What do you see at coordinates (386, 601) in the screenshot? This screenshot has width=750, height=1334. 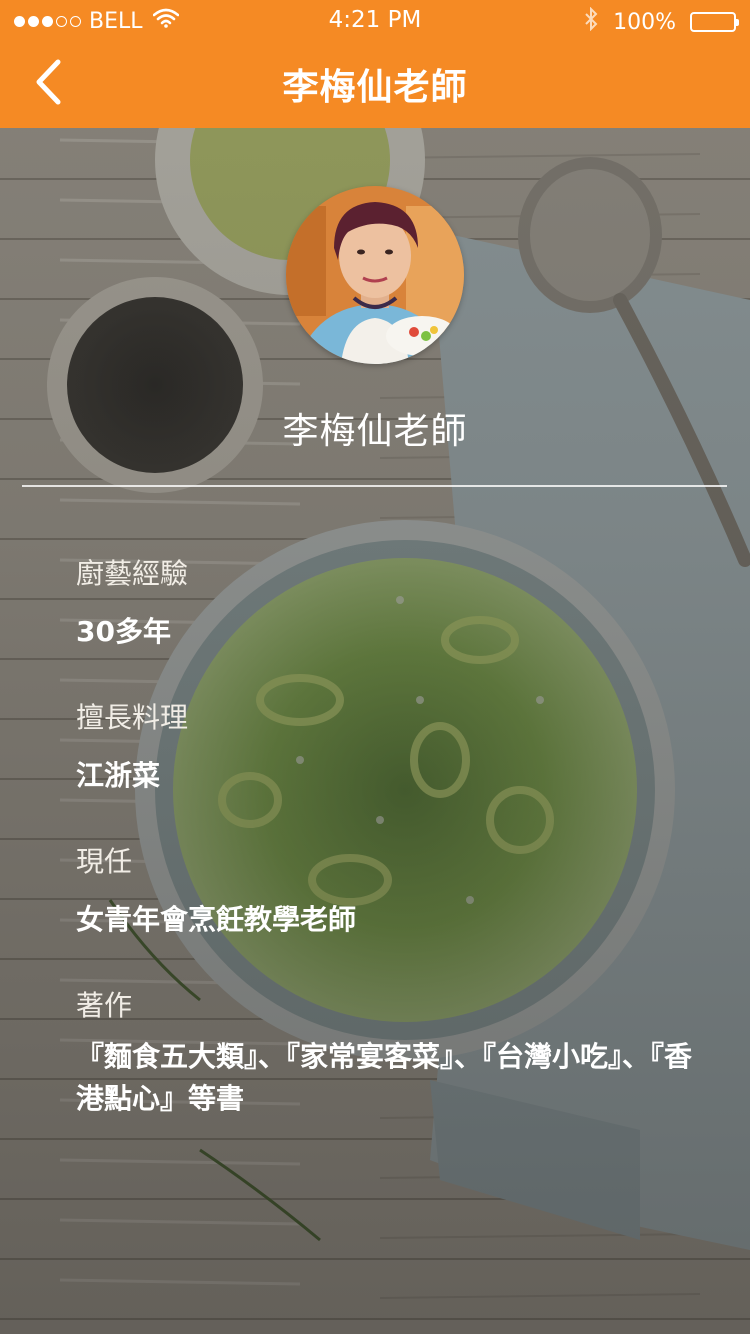 I see `detail-experience: 廚藝經驗 30多年` at bounding box center [386, 601].